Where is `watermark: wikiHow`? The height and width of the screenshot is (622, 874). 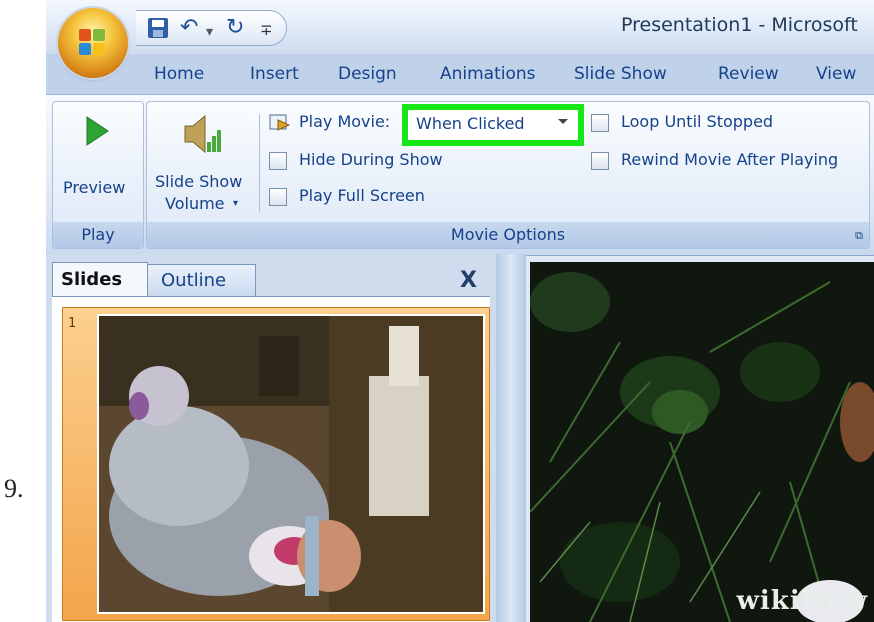
watermark: wikiHow is located at coordinates (802, 601).